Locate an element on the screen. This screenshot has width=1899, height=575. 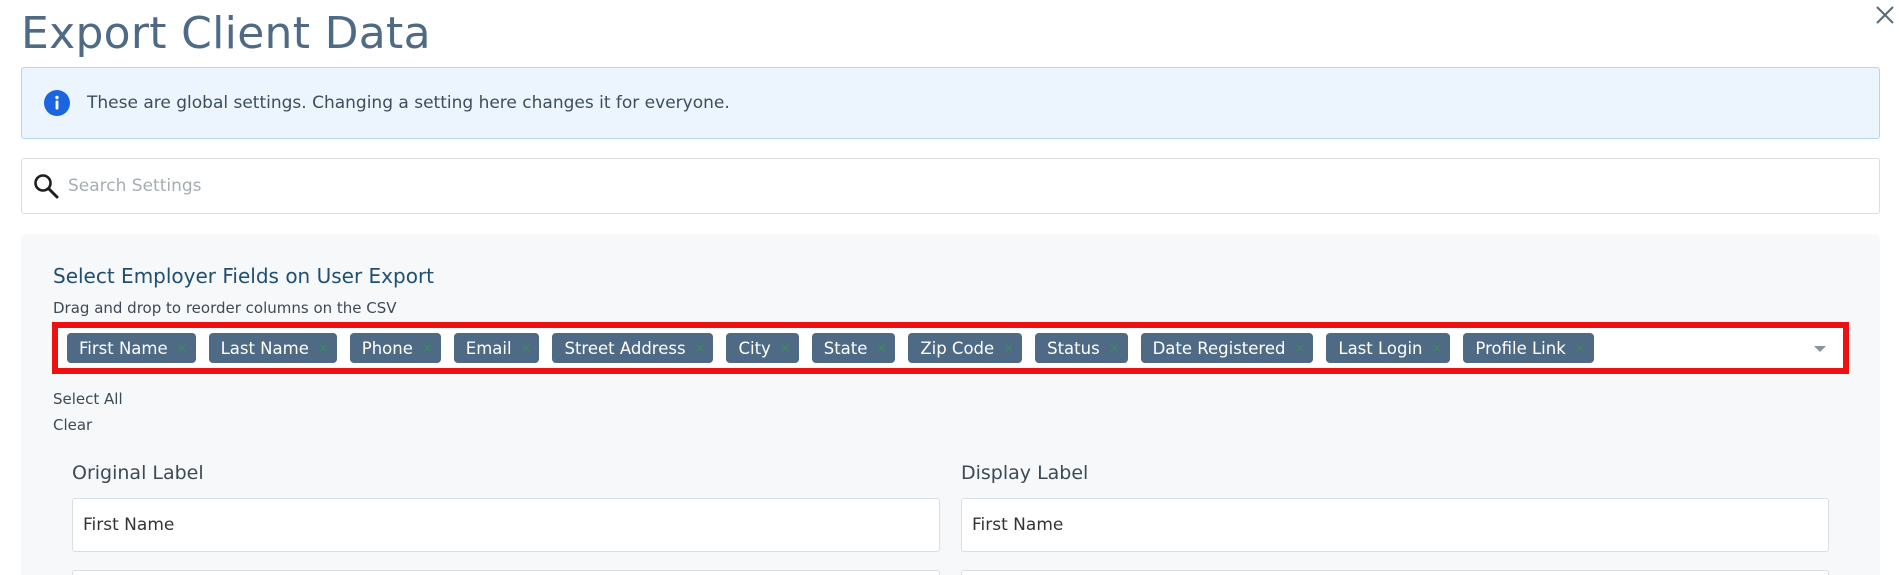
field-tag-last-name: Last Name × is located at coordinates (272, 348).